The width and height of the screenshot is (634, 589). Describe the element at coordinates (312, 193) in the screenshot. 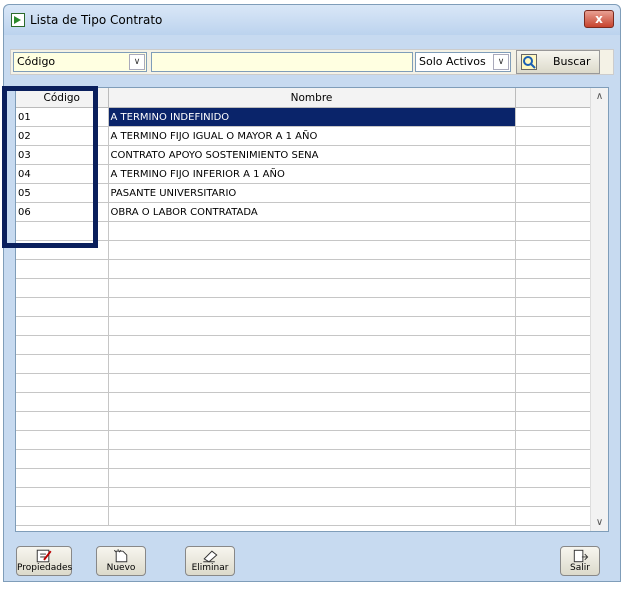

I see `nombre-cell: PASANTE UNIVERSITARIO` at that location.